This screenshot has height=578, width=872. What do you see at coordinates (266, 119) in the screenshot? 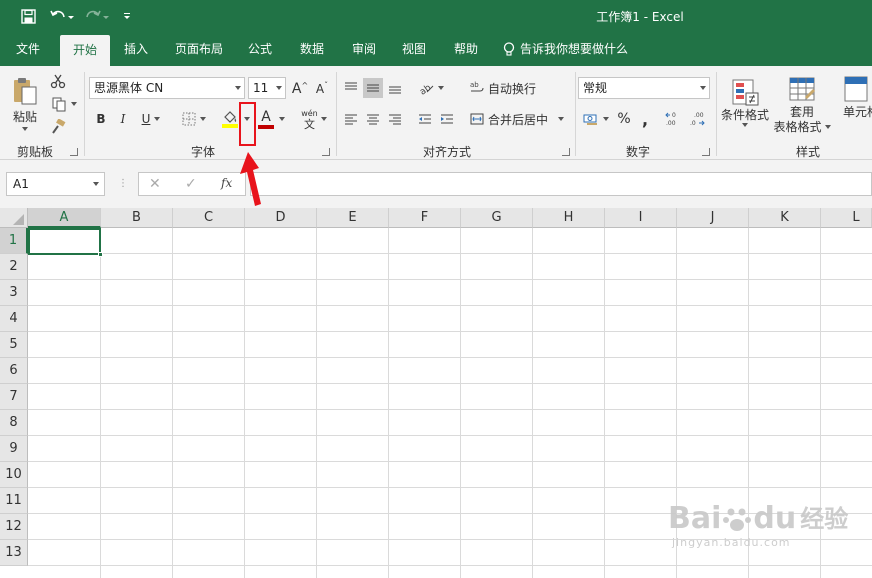
I see `font-color-button: A` at bounding box center [266, 119].